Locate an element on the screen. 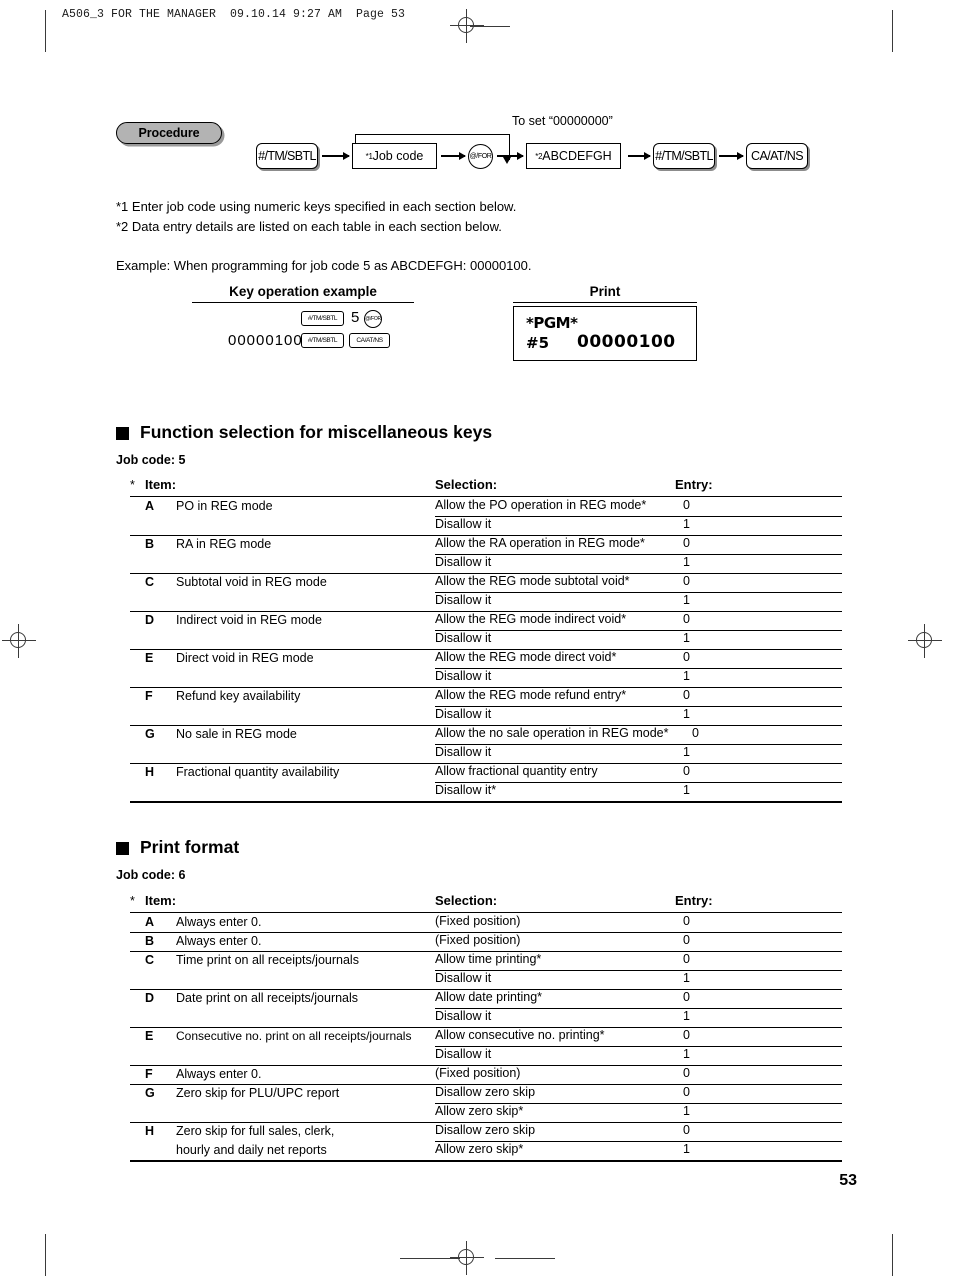 The image size is (954, 1286). section-2-header-item: Item: is located at coordinates (161, 900).